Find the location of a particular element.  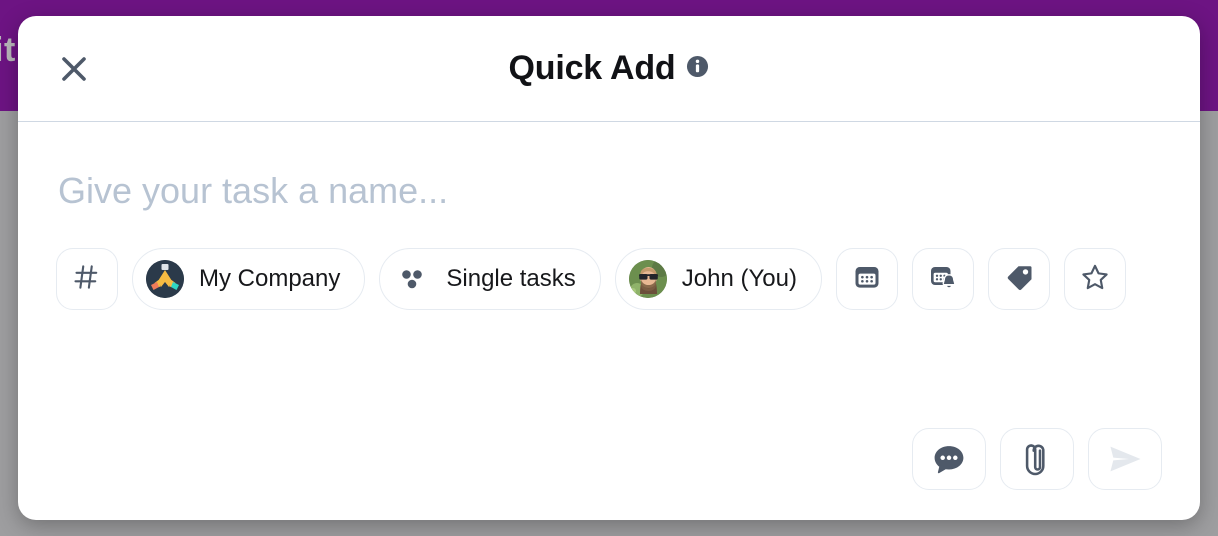

send-button is located at coordinates (1125, 459).